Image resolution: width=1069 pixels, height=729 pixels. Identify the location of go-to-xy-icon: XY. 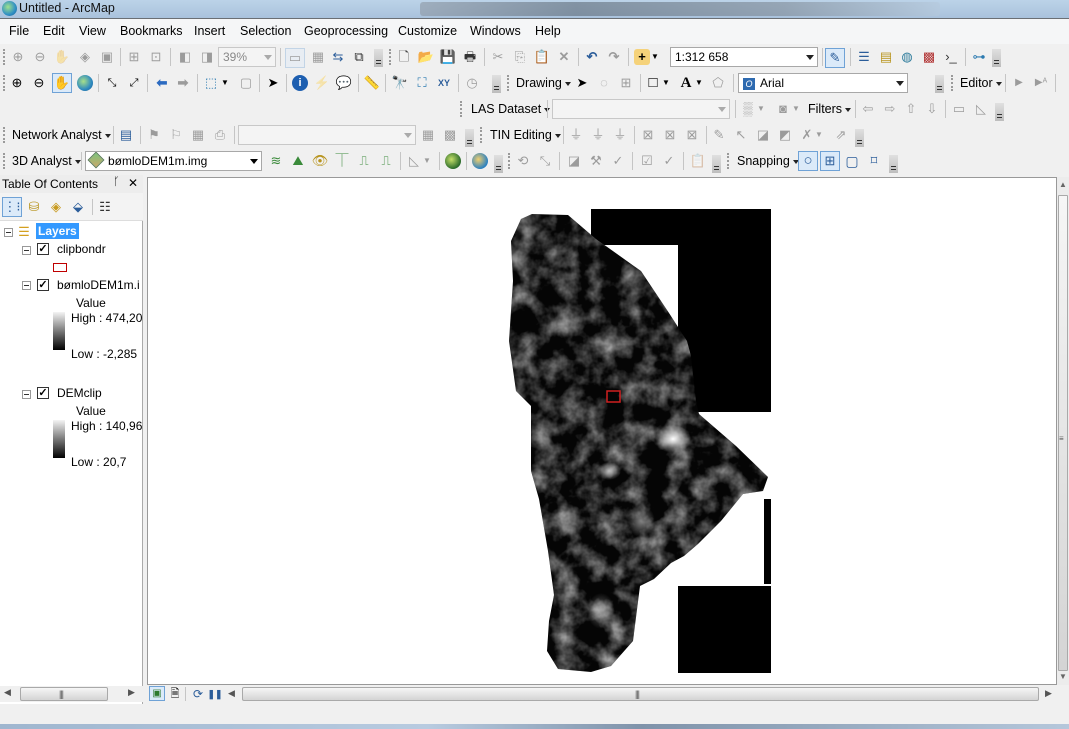
(444, 83).